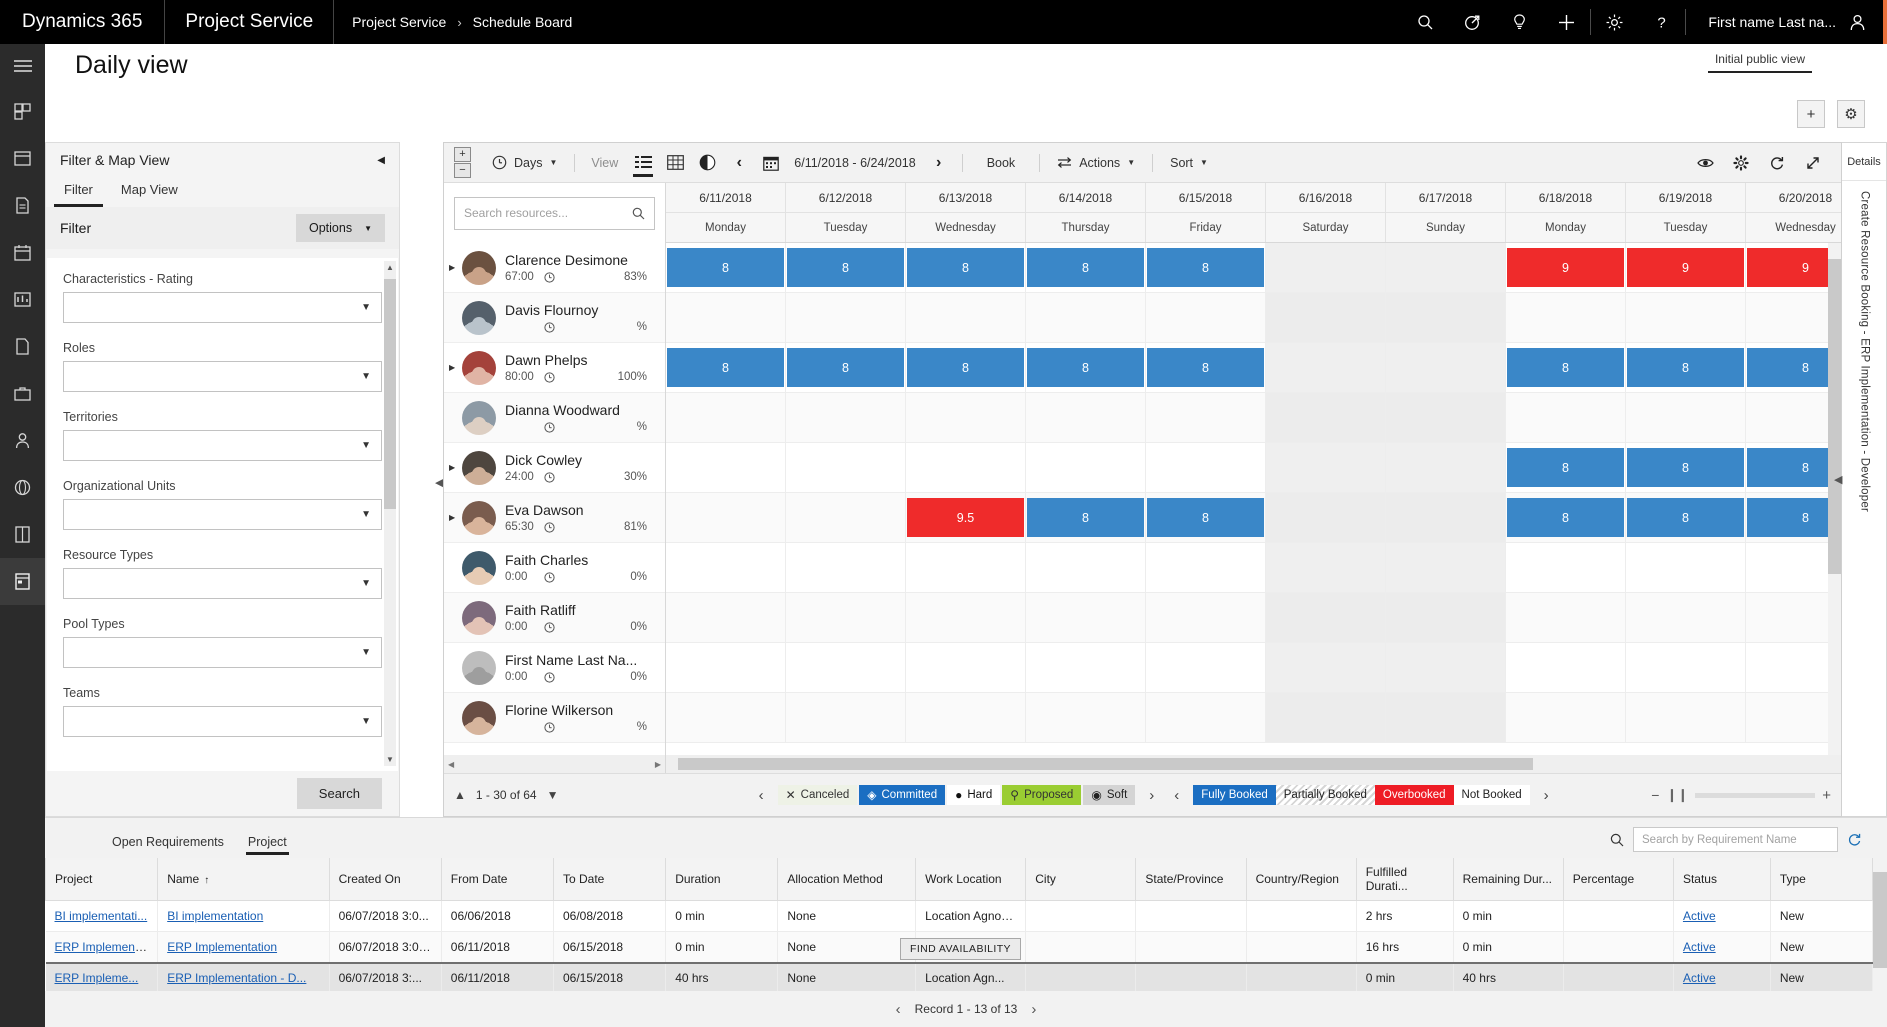  Describe the element at coordinates (771, 163) in the screenshot. I see `calendar-picker-icon` at that location.